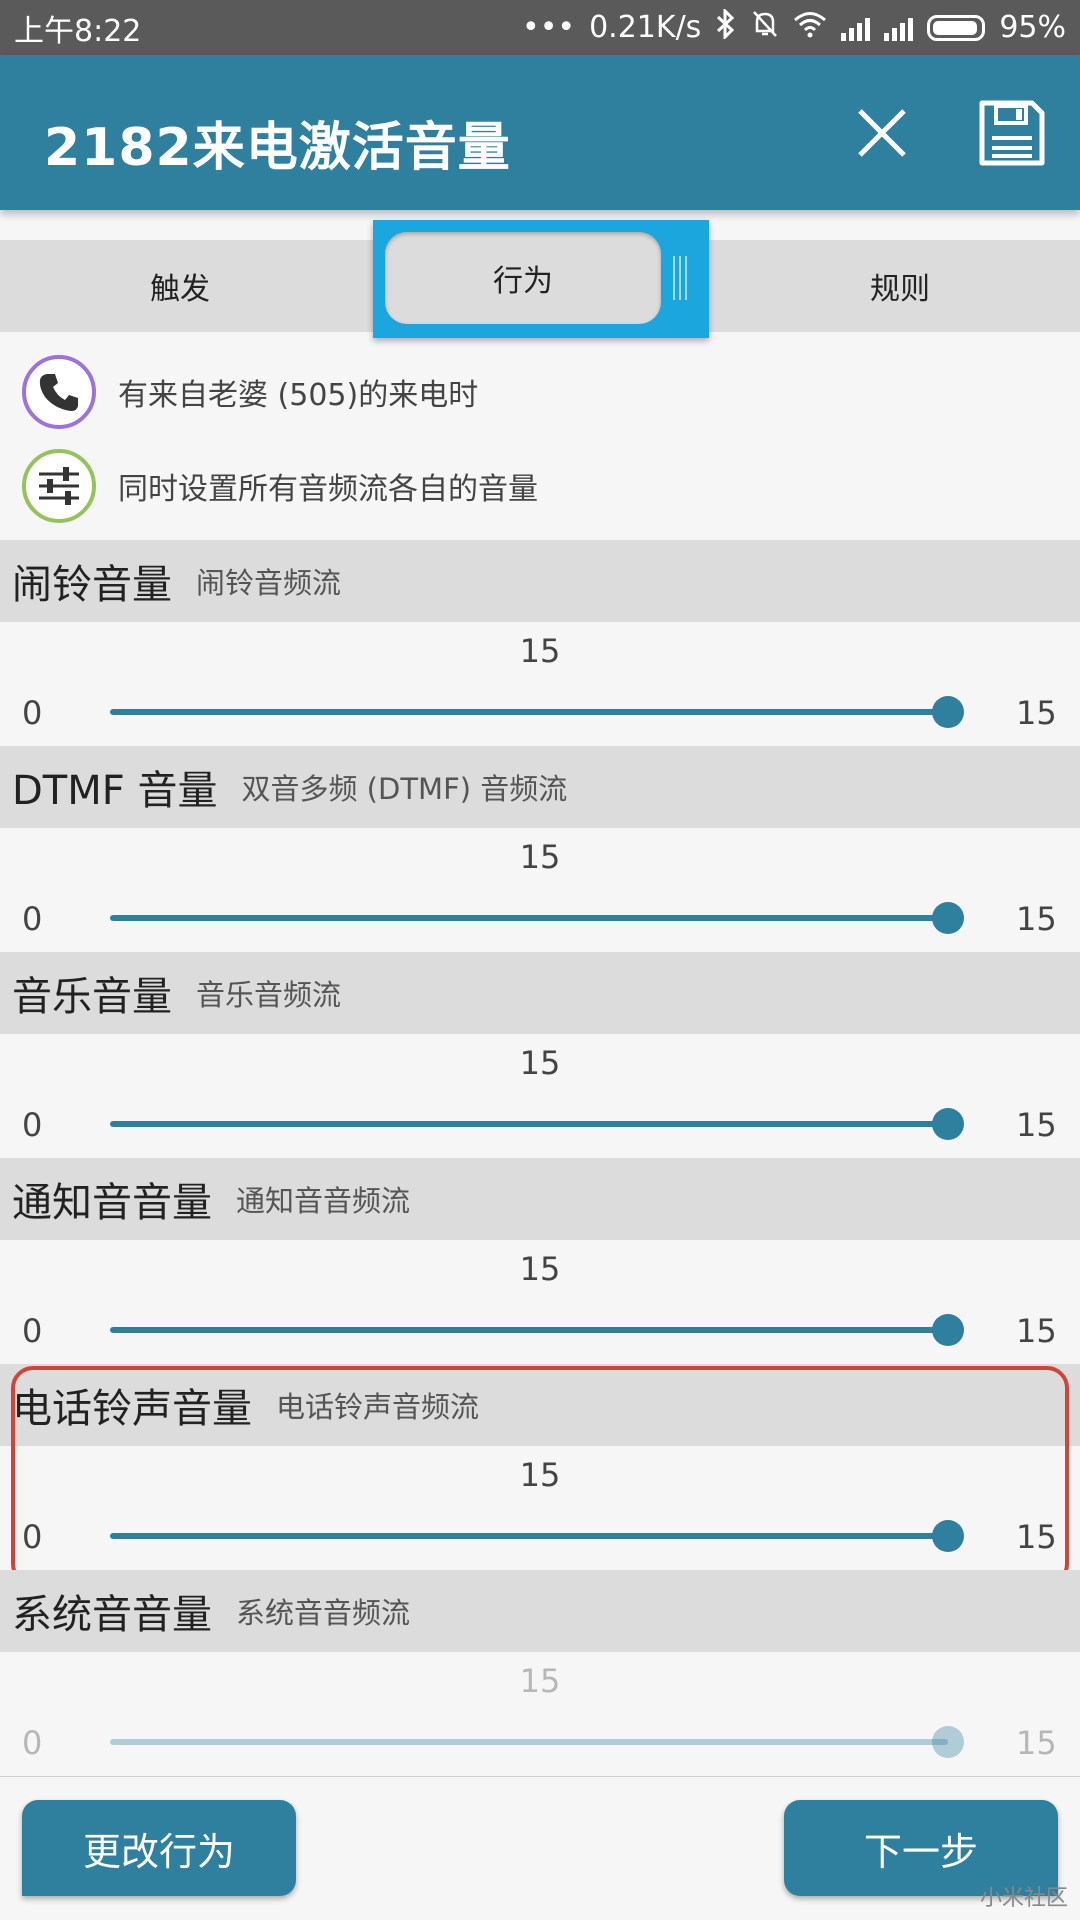 The height and width of the screenshot is (1920, 1080). Describe the element at coordinates (78, 31) in the screenshot. I see `status-time: 上午8:22` at that location.